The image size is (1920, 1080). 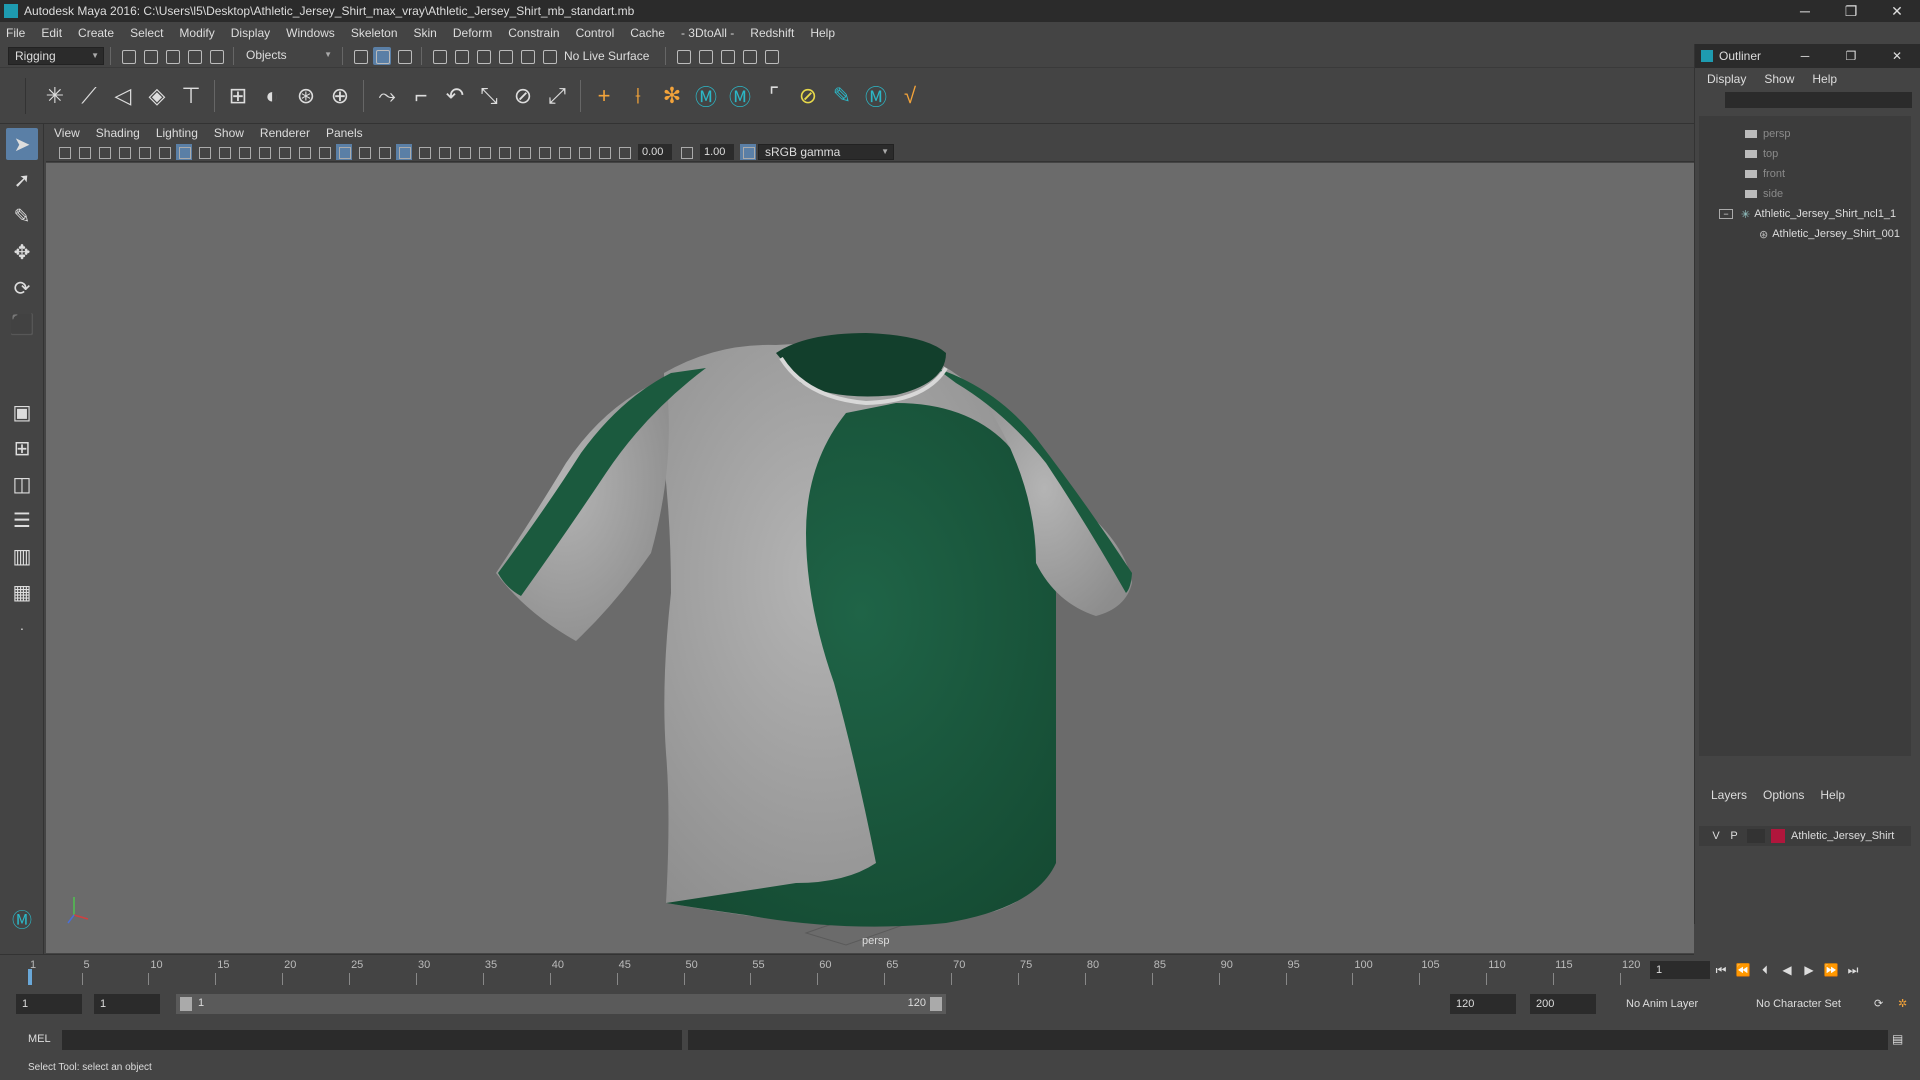 I want to click on select-tool-icon: ➤, so click(x=22, y=144).